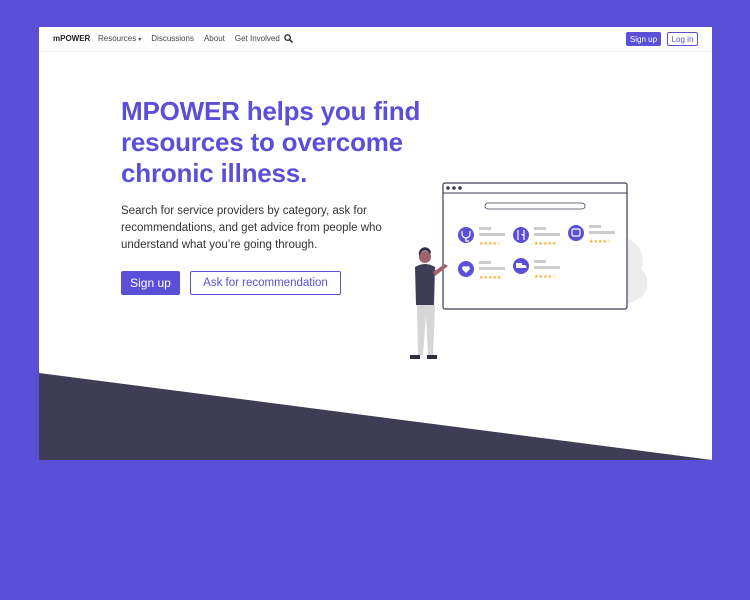  What do you see at coordinates (214, 38) in the screenshot?
I see `nav-link-about: About` at bounding box center [214, 38].